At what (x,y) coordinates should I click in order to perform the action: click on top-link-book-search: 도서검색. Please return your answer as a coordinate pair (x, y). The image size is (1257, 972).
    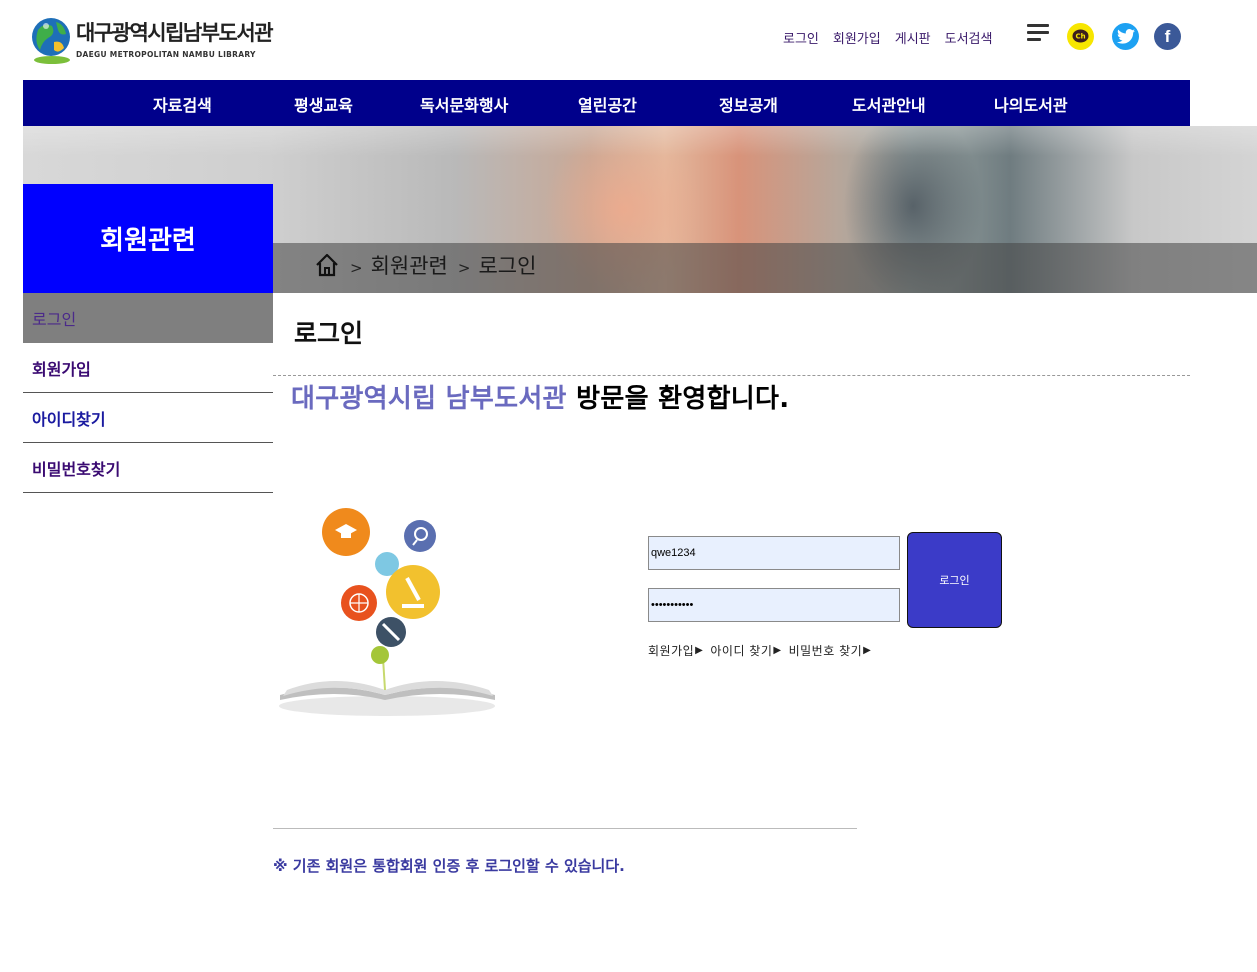
    Looking at the image, I should click on (969, 37).